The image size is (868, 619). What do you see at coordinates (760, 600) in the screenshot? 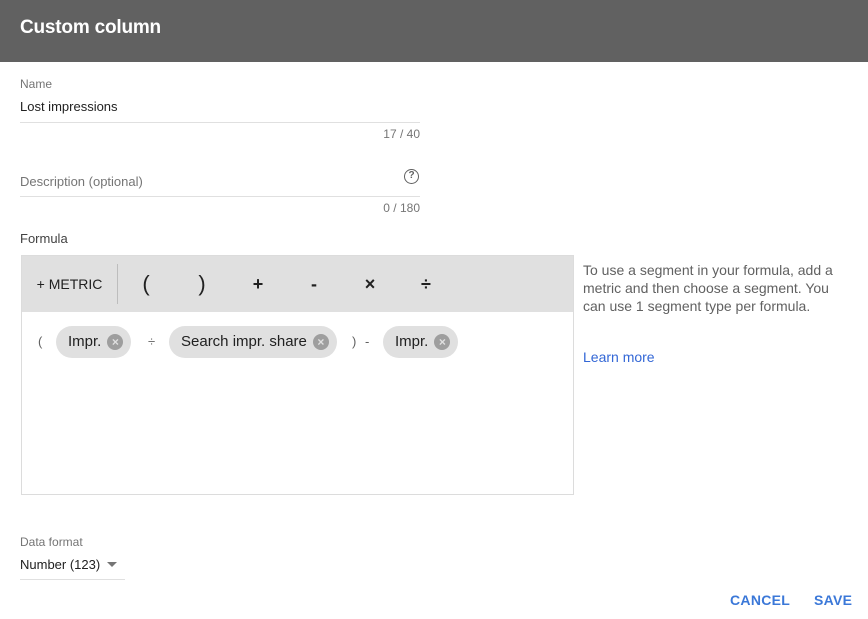
I see `cancel-button: CANCEL` at bounding box center [760, 600].